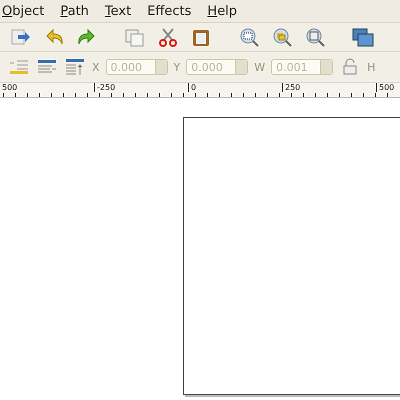 The image size is (400, 400). What do you see at coordinates (27, 11) in the screenshot?
I see `menu-item: Object` at bounding box center [27, 11].